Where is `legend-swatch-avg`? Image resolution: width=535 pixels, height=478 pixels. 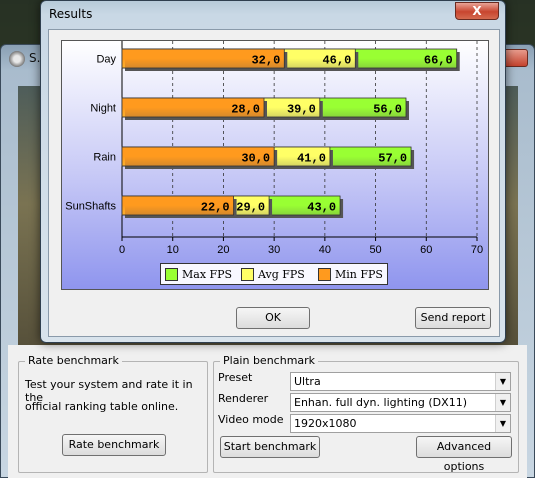
legend-swatch-avg is located at coordinates (247, 274).